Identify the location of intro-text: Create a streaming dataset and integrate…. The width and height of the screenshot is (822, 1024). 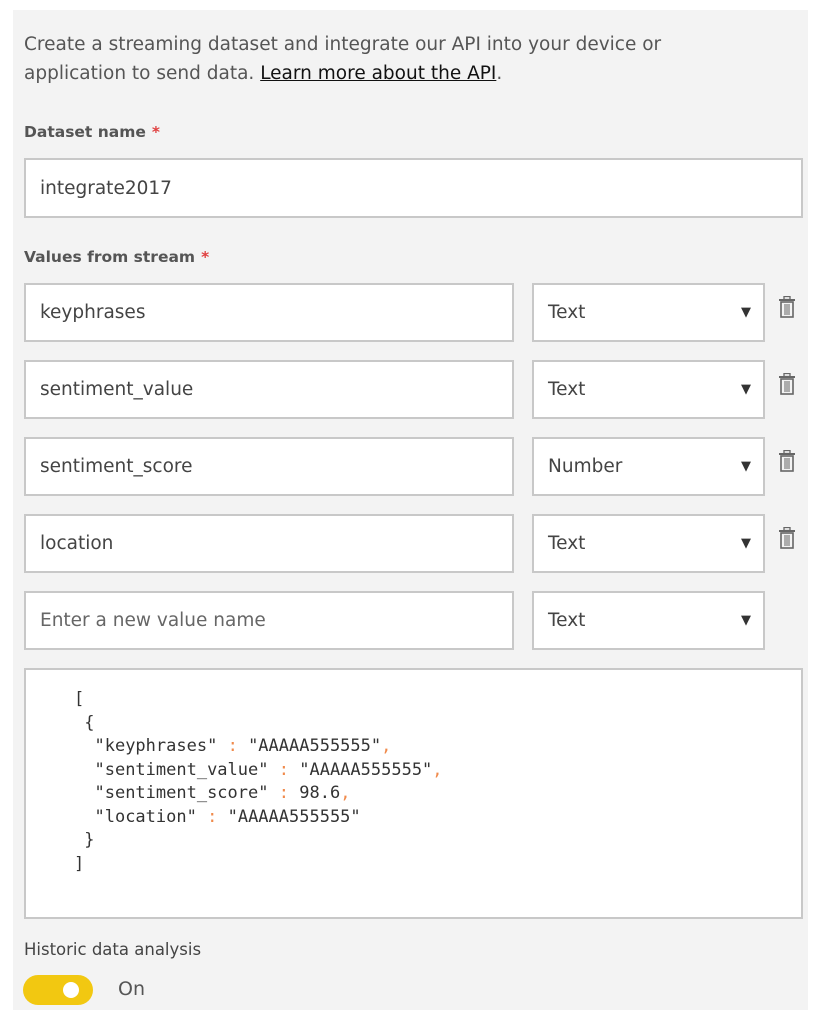
(343, 59).